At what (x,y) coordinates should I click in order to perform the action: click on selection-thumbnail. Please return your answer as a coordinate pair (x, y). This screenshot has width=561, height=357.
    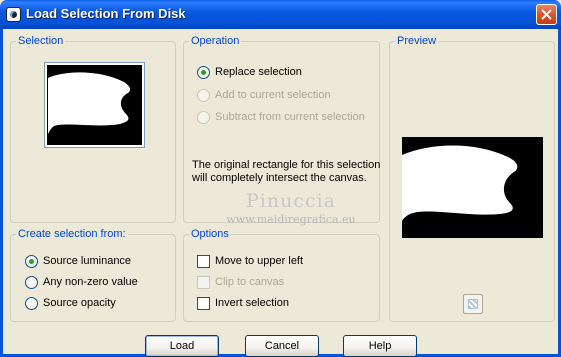
    Looking at the image, I should click on (94, 105).